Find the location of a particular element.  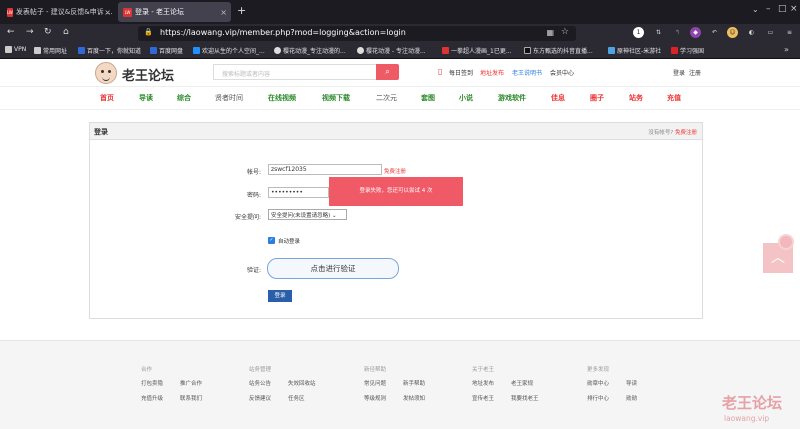

extension-icon: ⇅ is located at coordinates (658, 32).